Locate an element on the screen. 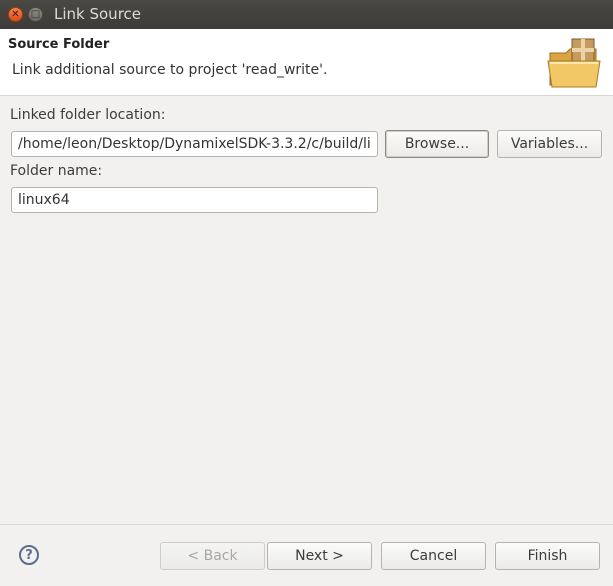 Image resolution: width=613 pixels, height=586 pixels. folder-package-icon is located at coordinates (574, 63).